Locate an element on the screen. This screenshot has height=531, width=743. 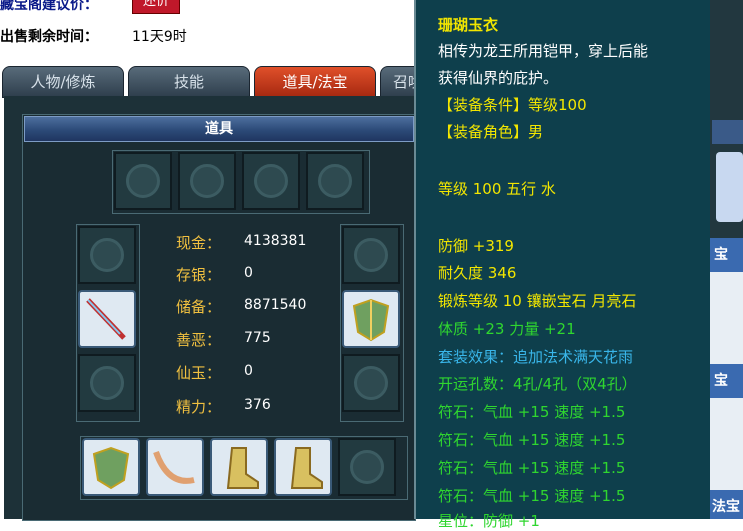
tooltip-rune-4: 符石：气血 +15 速度 +1.5 is located at coordinates (532, 496).